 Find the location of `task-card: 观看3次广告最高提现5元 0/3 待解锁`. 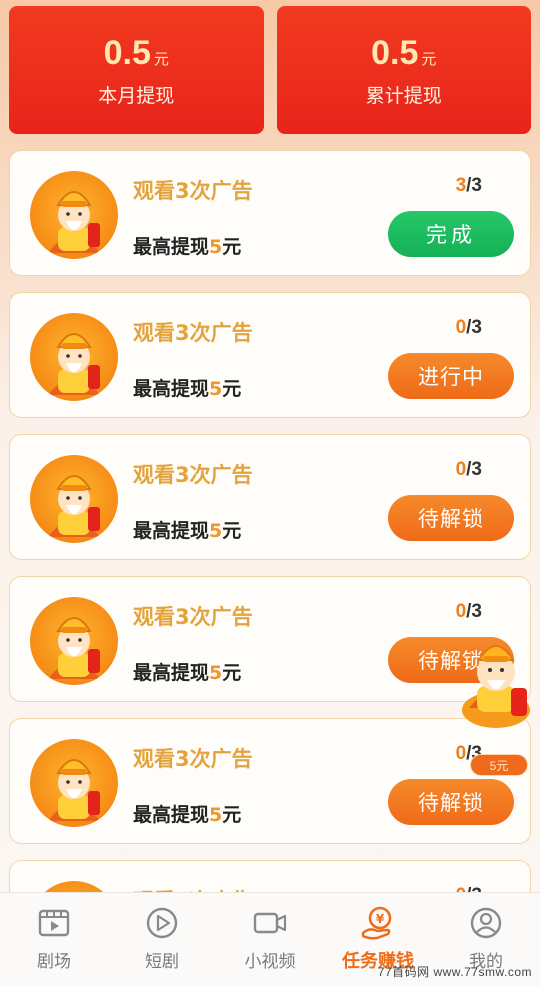

task-card: 观看3次广告最高提现5元 0/3 待解锁 is located at coordinates (270, 497).